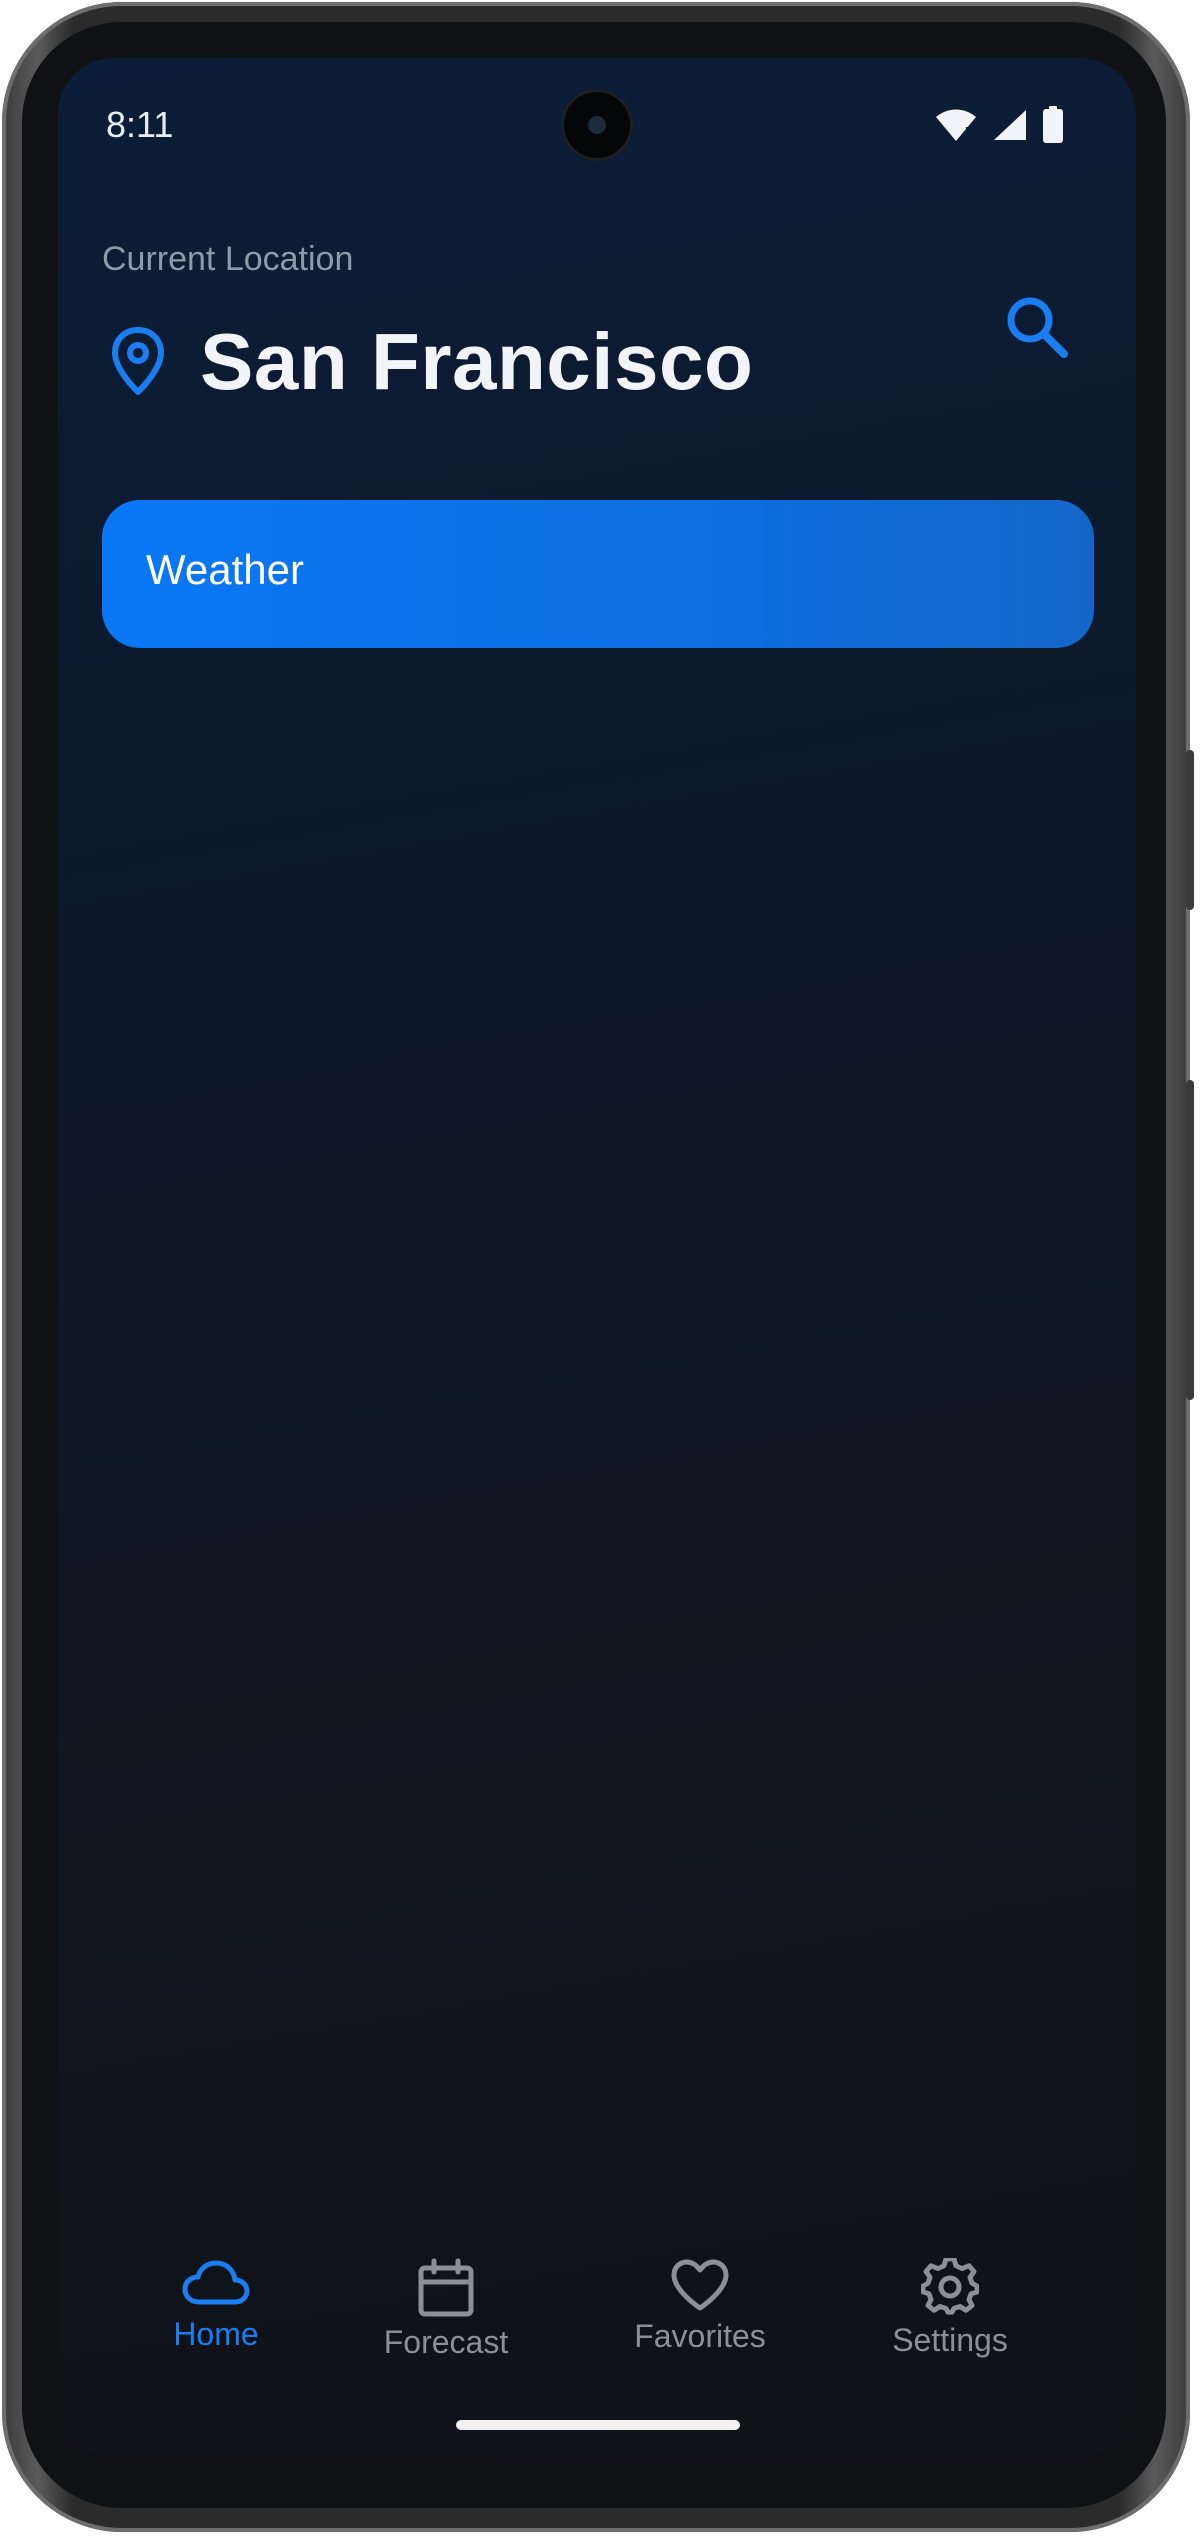 This screenshot has width=1200, height=2541. I want to click on volume-button, so click(1190, 1240).